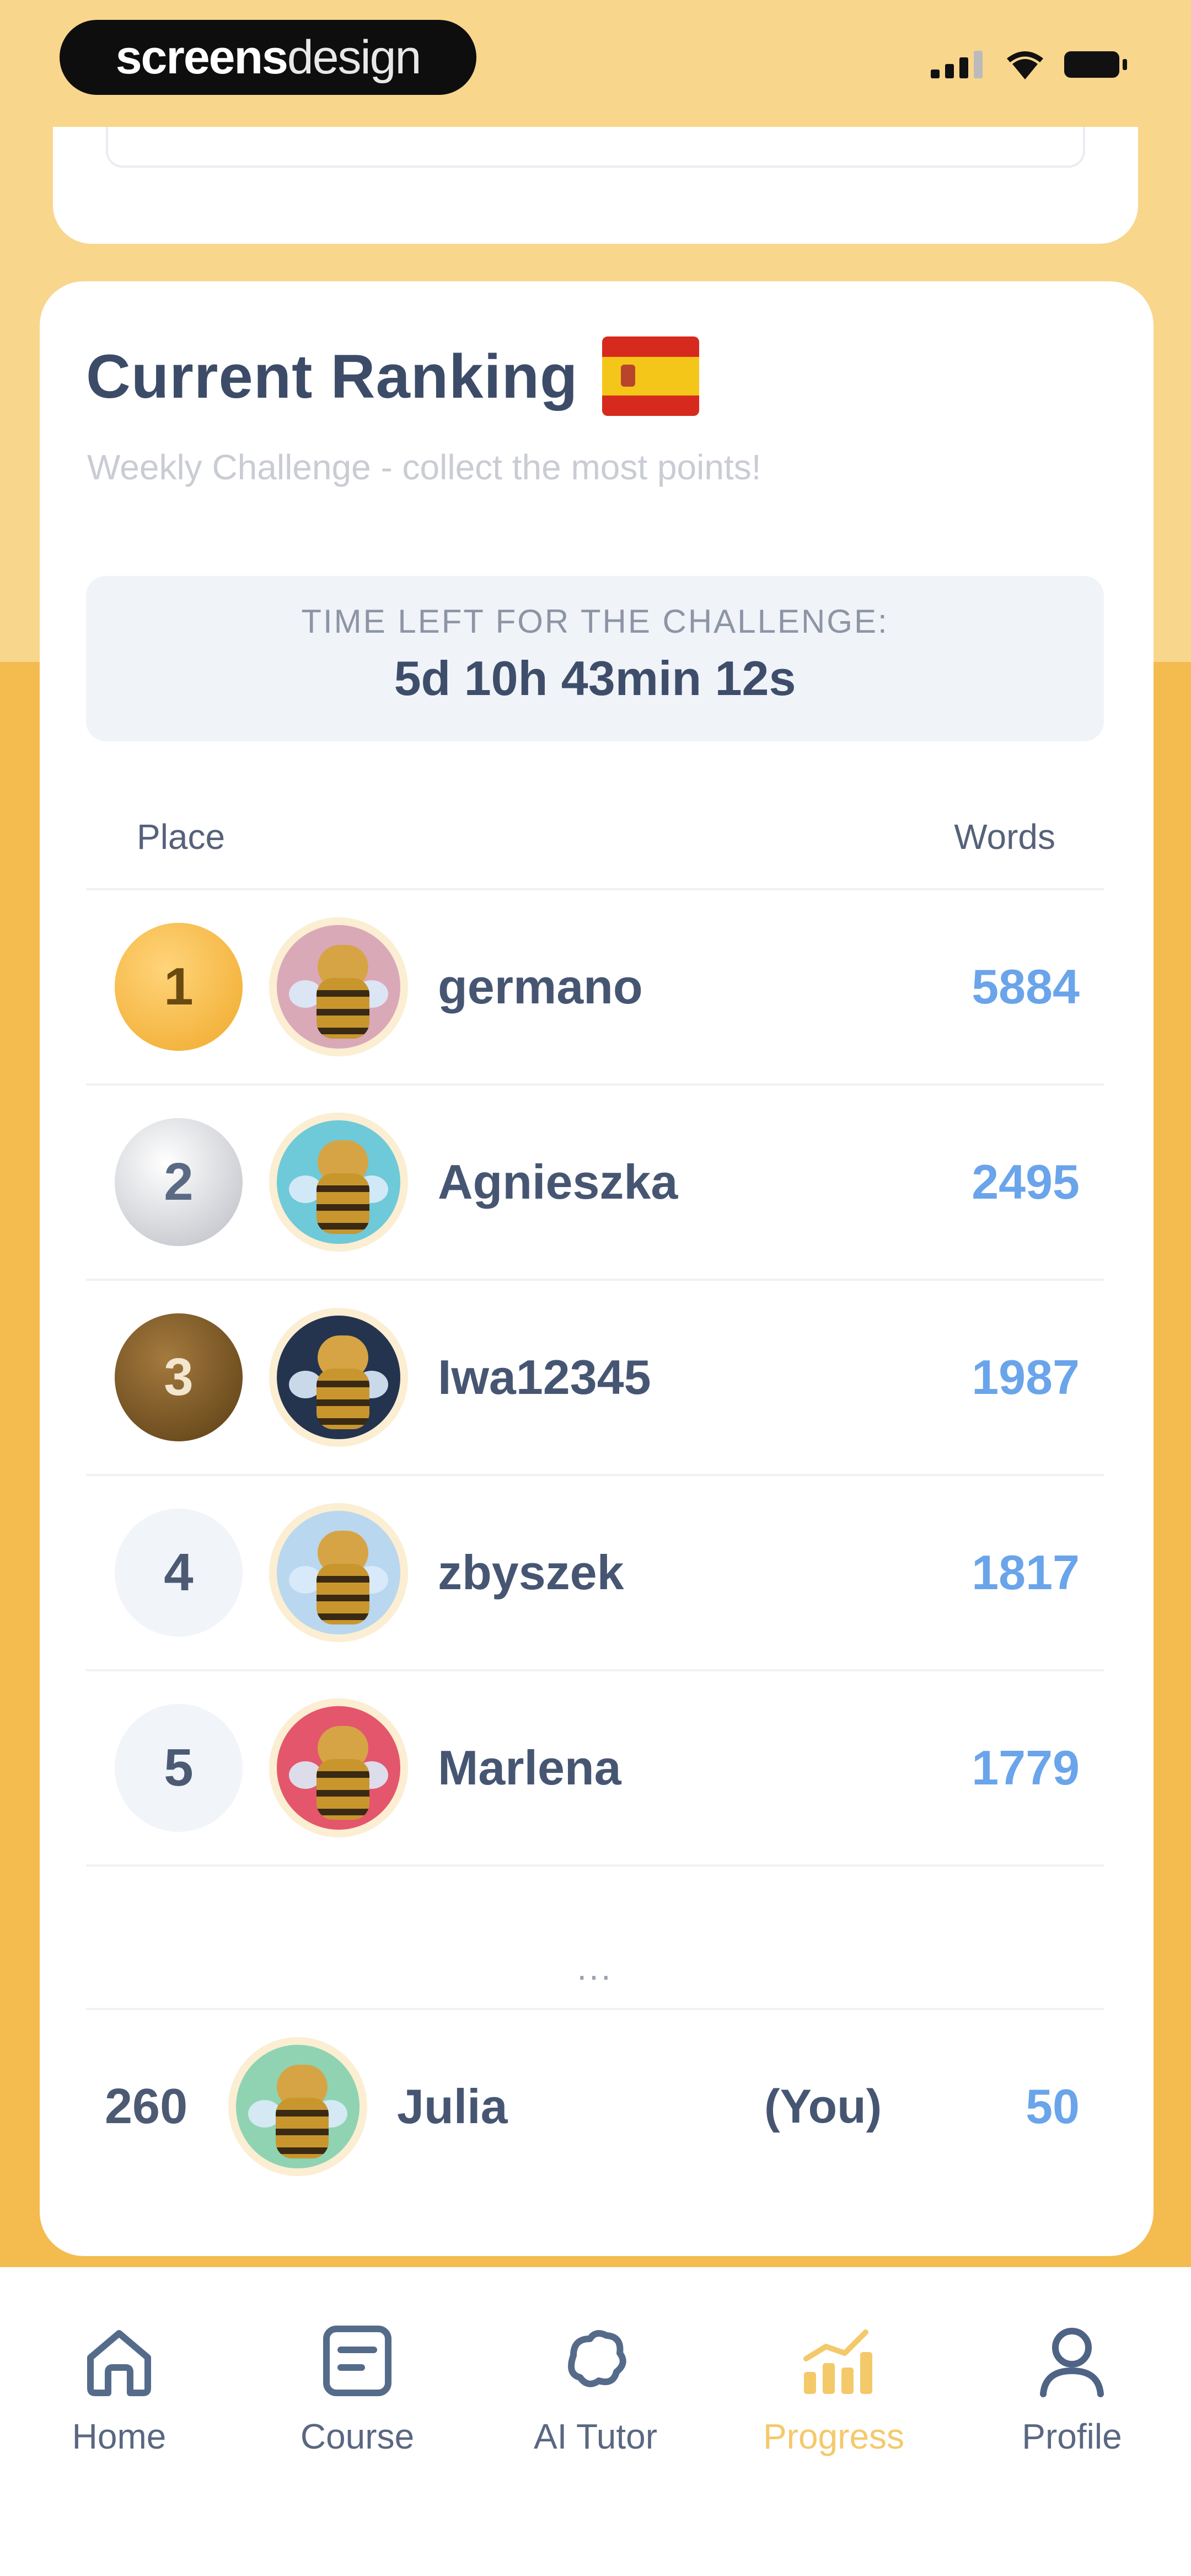 The width and height of the screenshot is (1191, 2576). What do you see at coordinates (179, 1573) in the screenshot?
I see `place-badge: 4` at bounding box center [179, 1573].